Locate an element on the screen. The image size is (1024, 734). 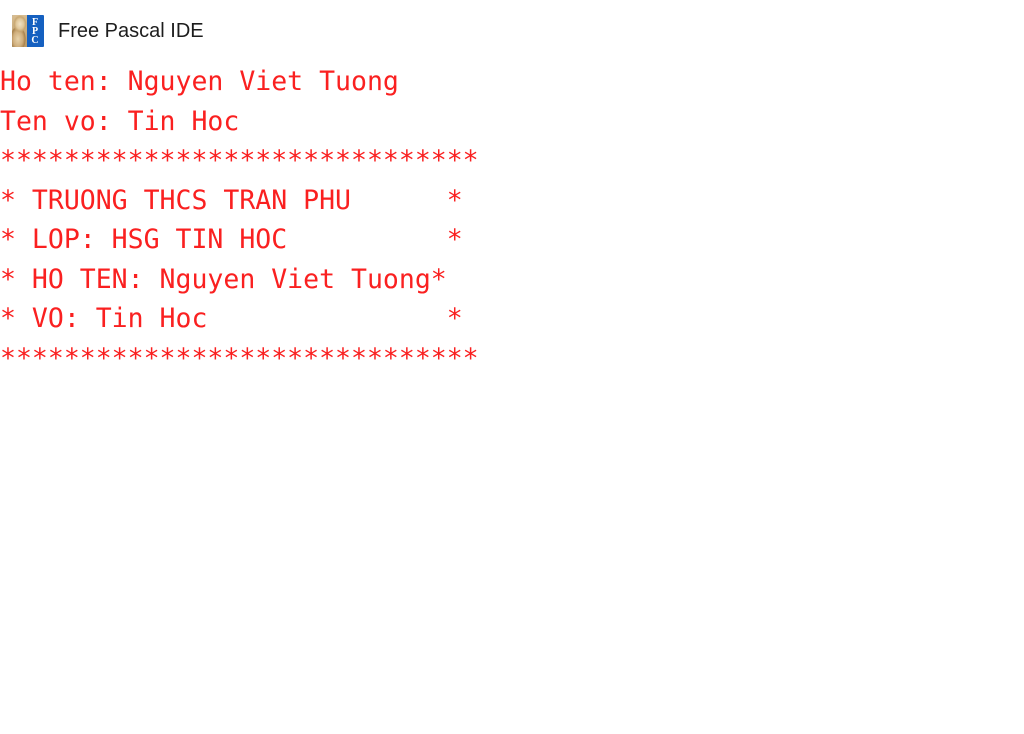
fpc-logo-icon: F P C is located at coordinates (28, 31).